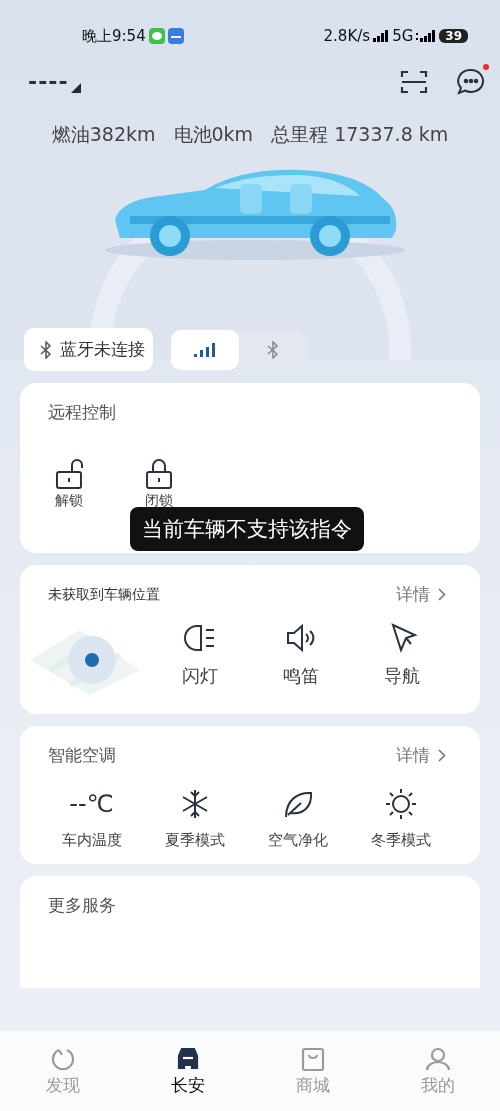  I want to click on notification-dot, so click(486, 67).